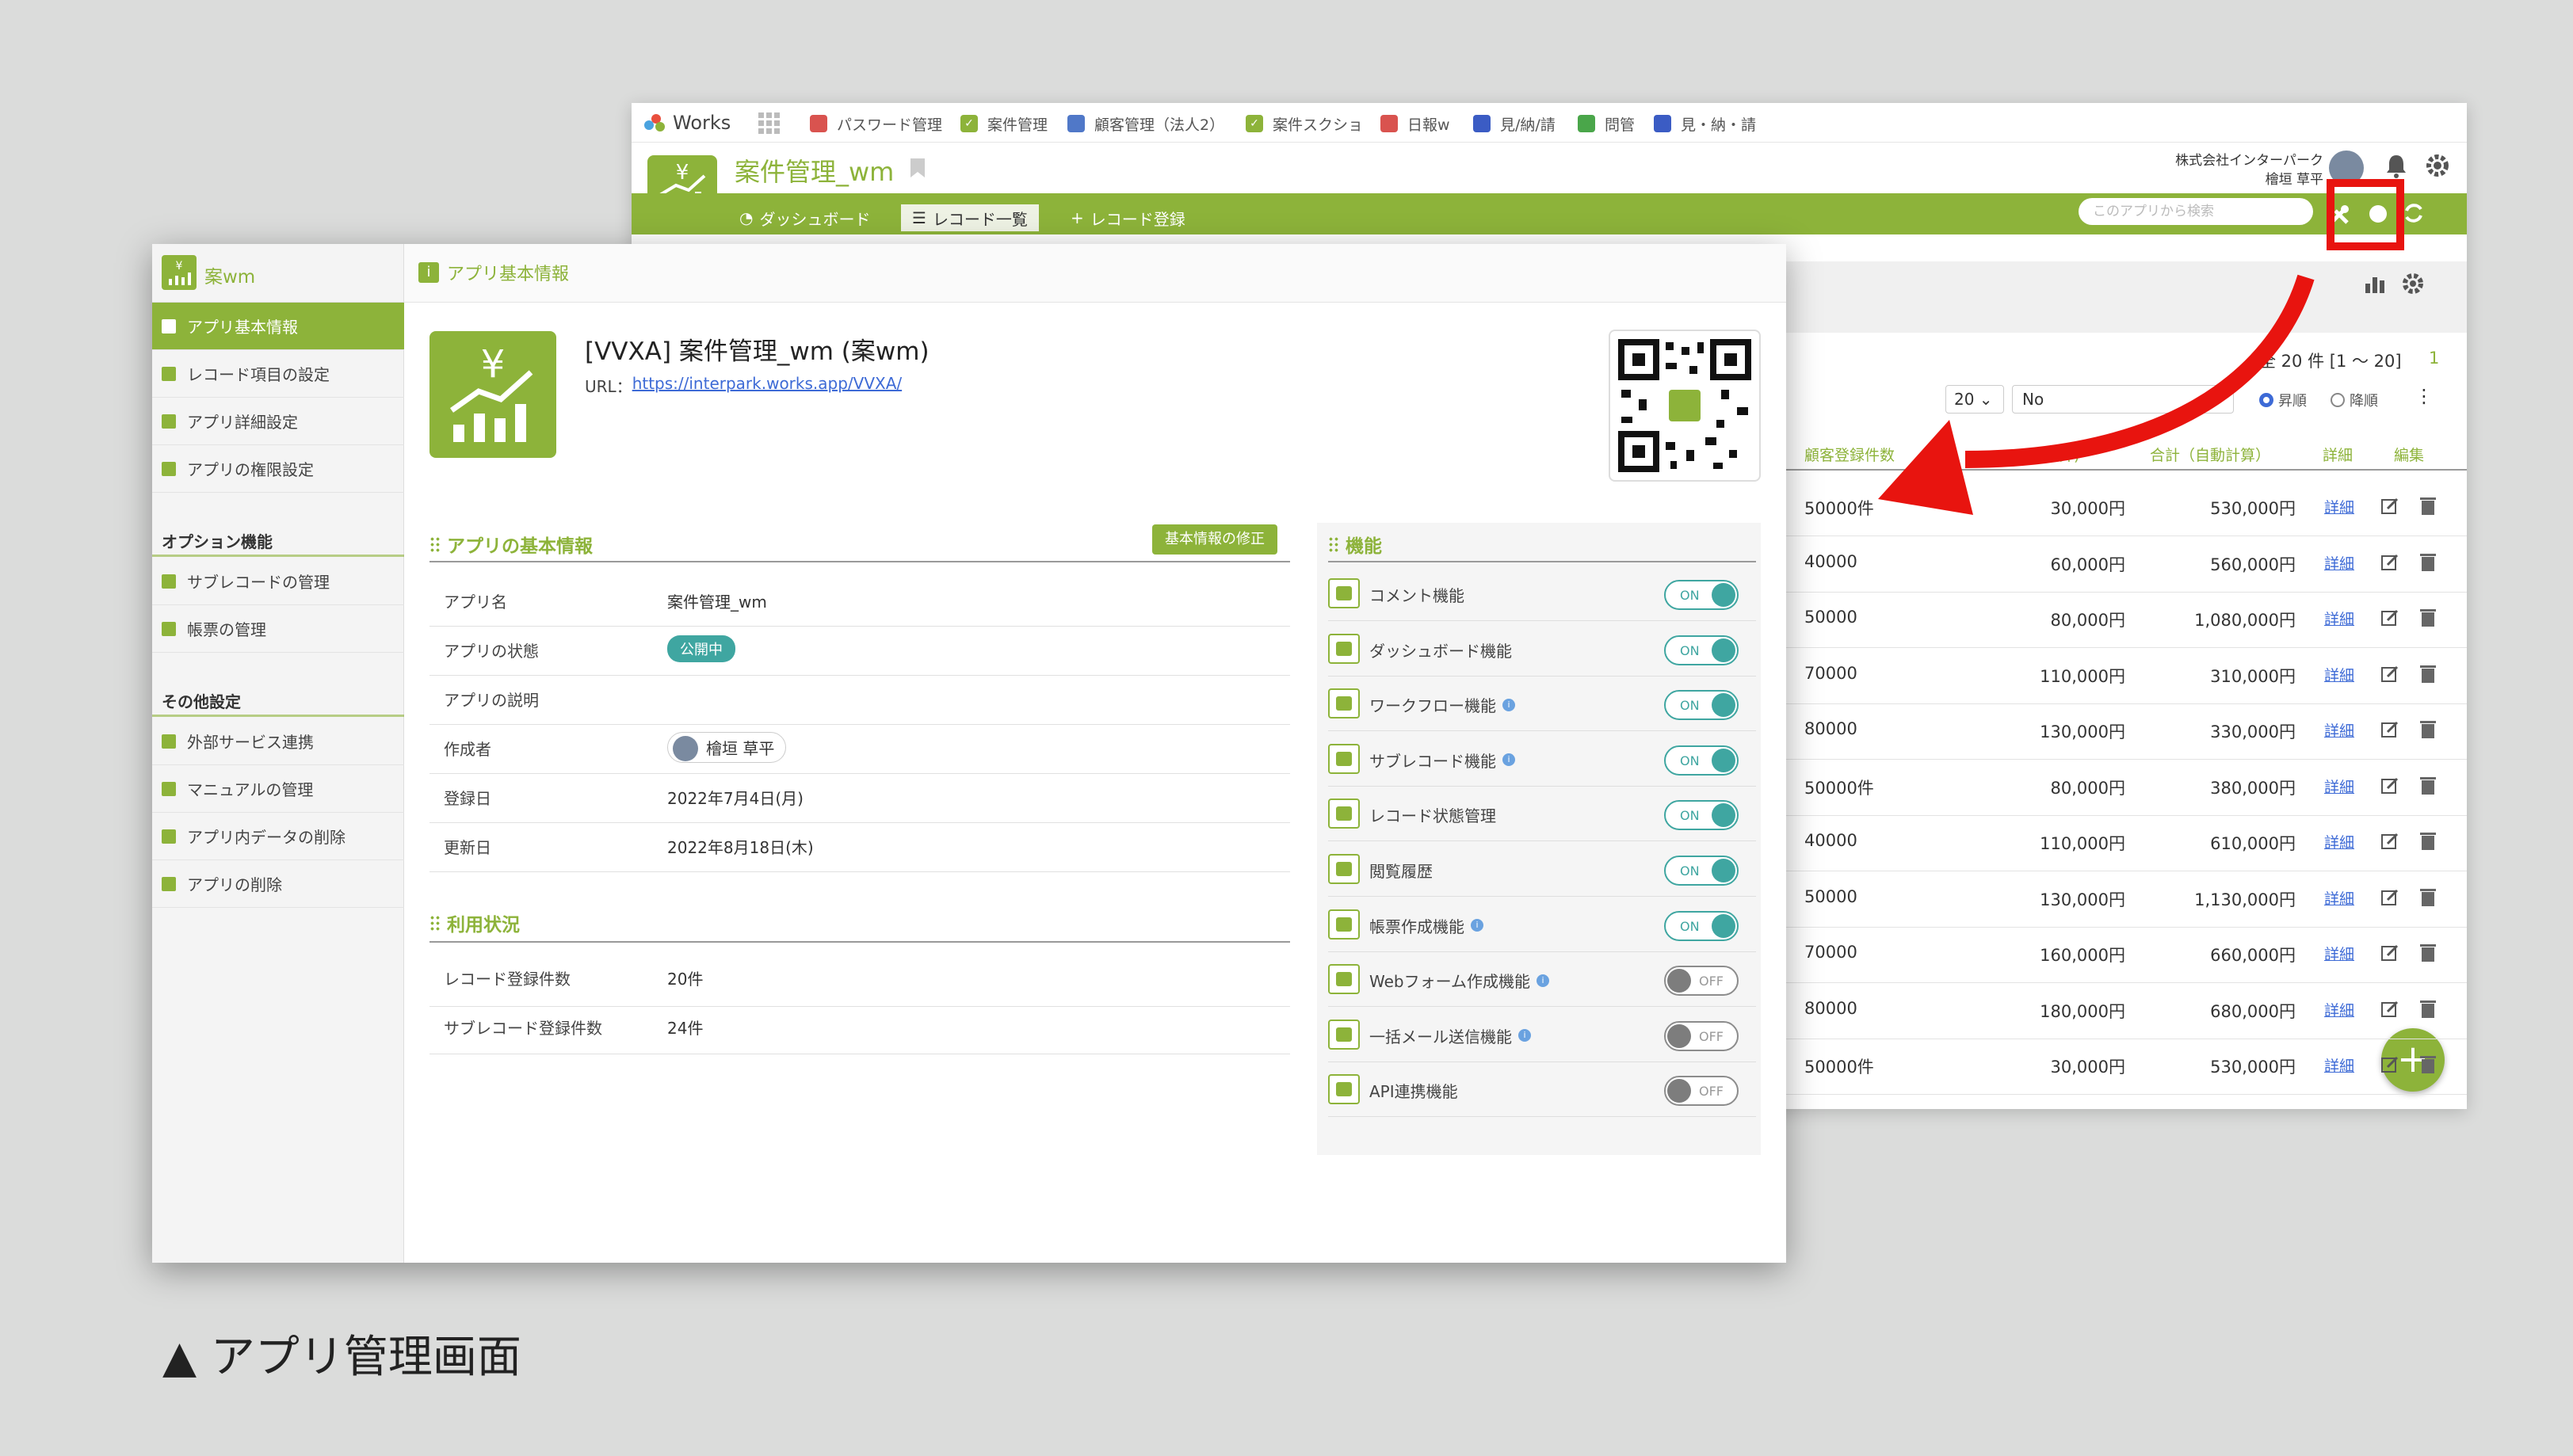 Image resolution: width=2573 pixels, height=1456 pixels. What do you see at coordinates (2434, 358) in the screenshot?
I see `page-number: 1` at bounding box center [2434, 358].